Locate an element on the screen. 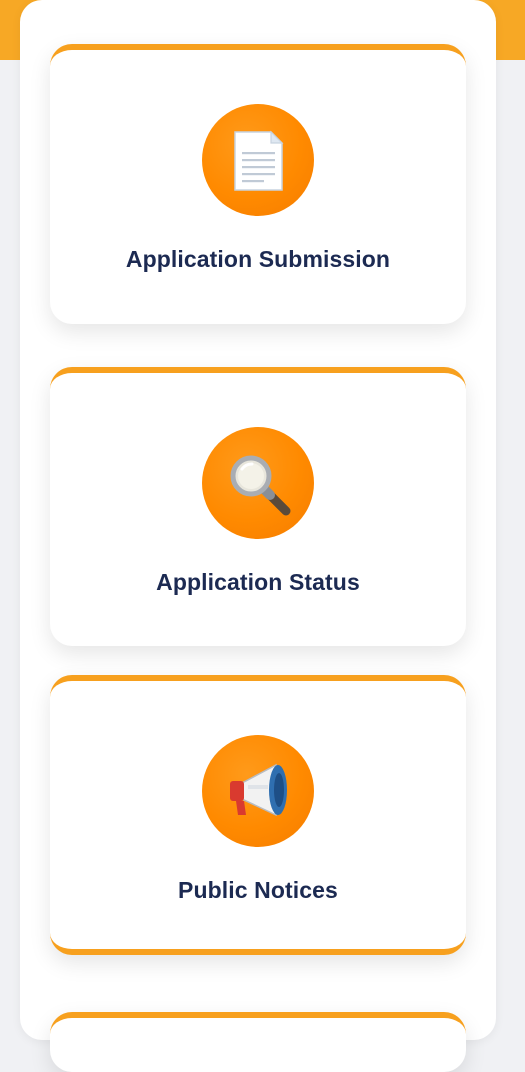 The width and height of the screenshot is (525, 1072). megaphone-icon is located at coordinates (258, 791).